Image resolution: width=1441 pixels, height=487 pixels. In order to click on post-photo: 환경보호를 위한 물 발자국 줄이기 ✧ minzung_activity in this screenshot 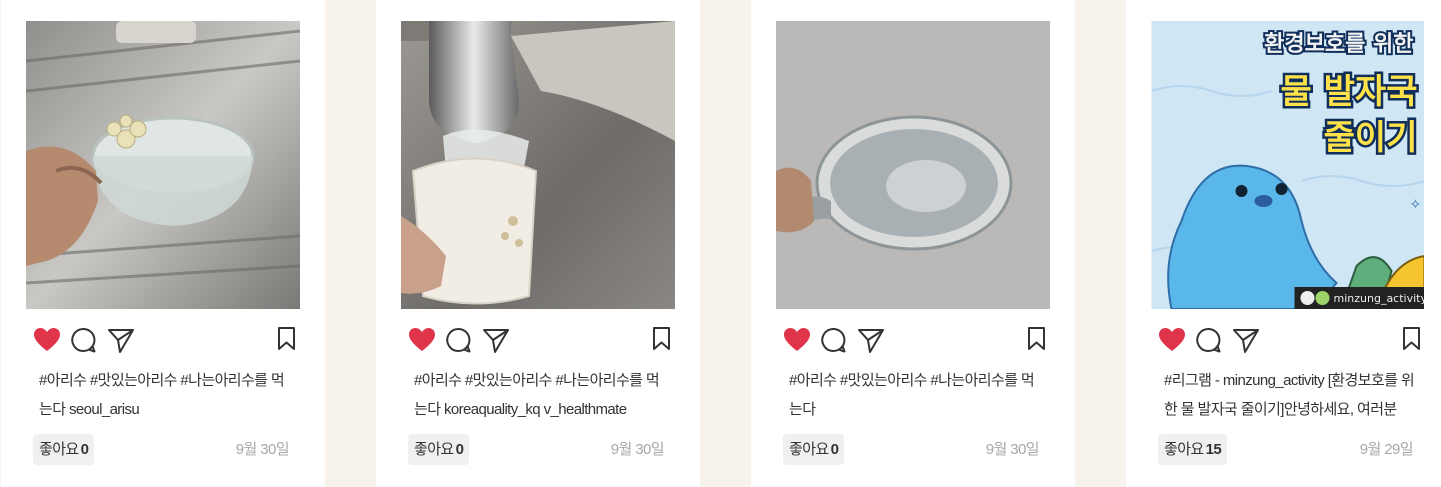, I will do `click(1287, 165)`.